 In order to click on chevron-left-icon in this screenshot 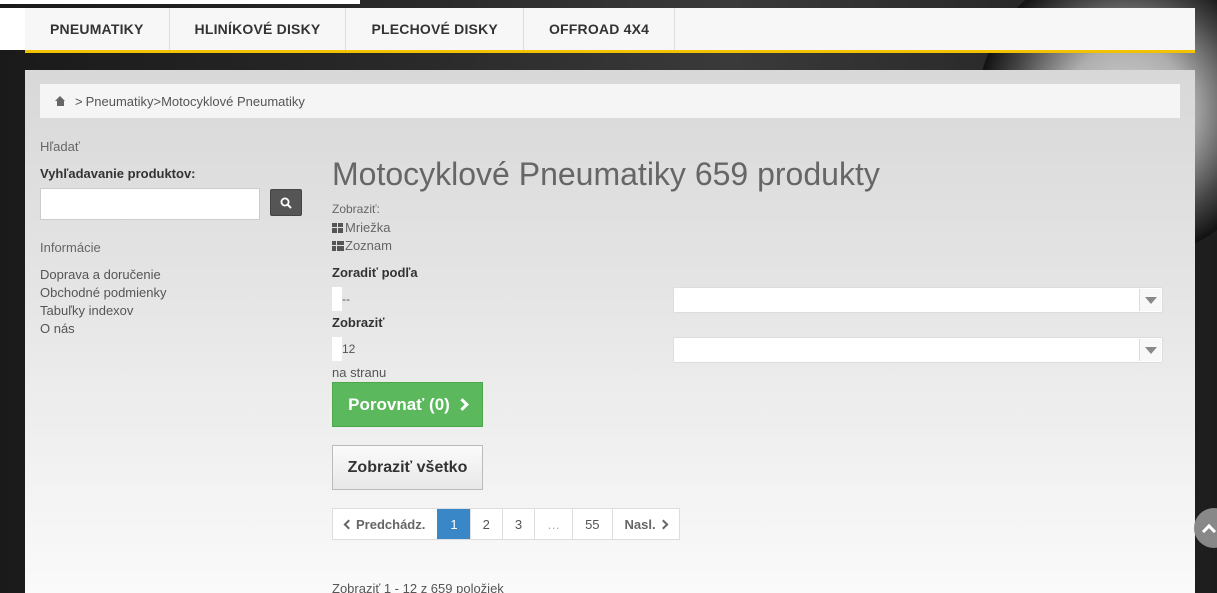, I will do `click(348, 524)`.